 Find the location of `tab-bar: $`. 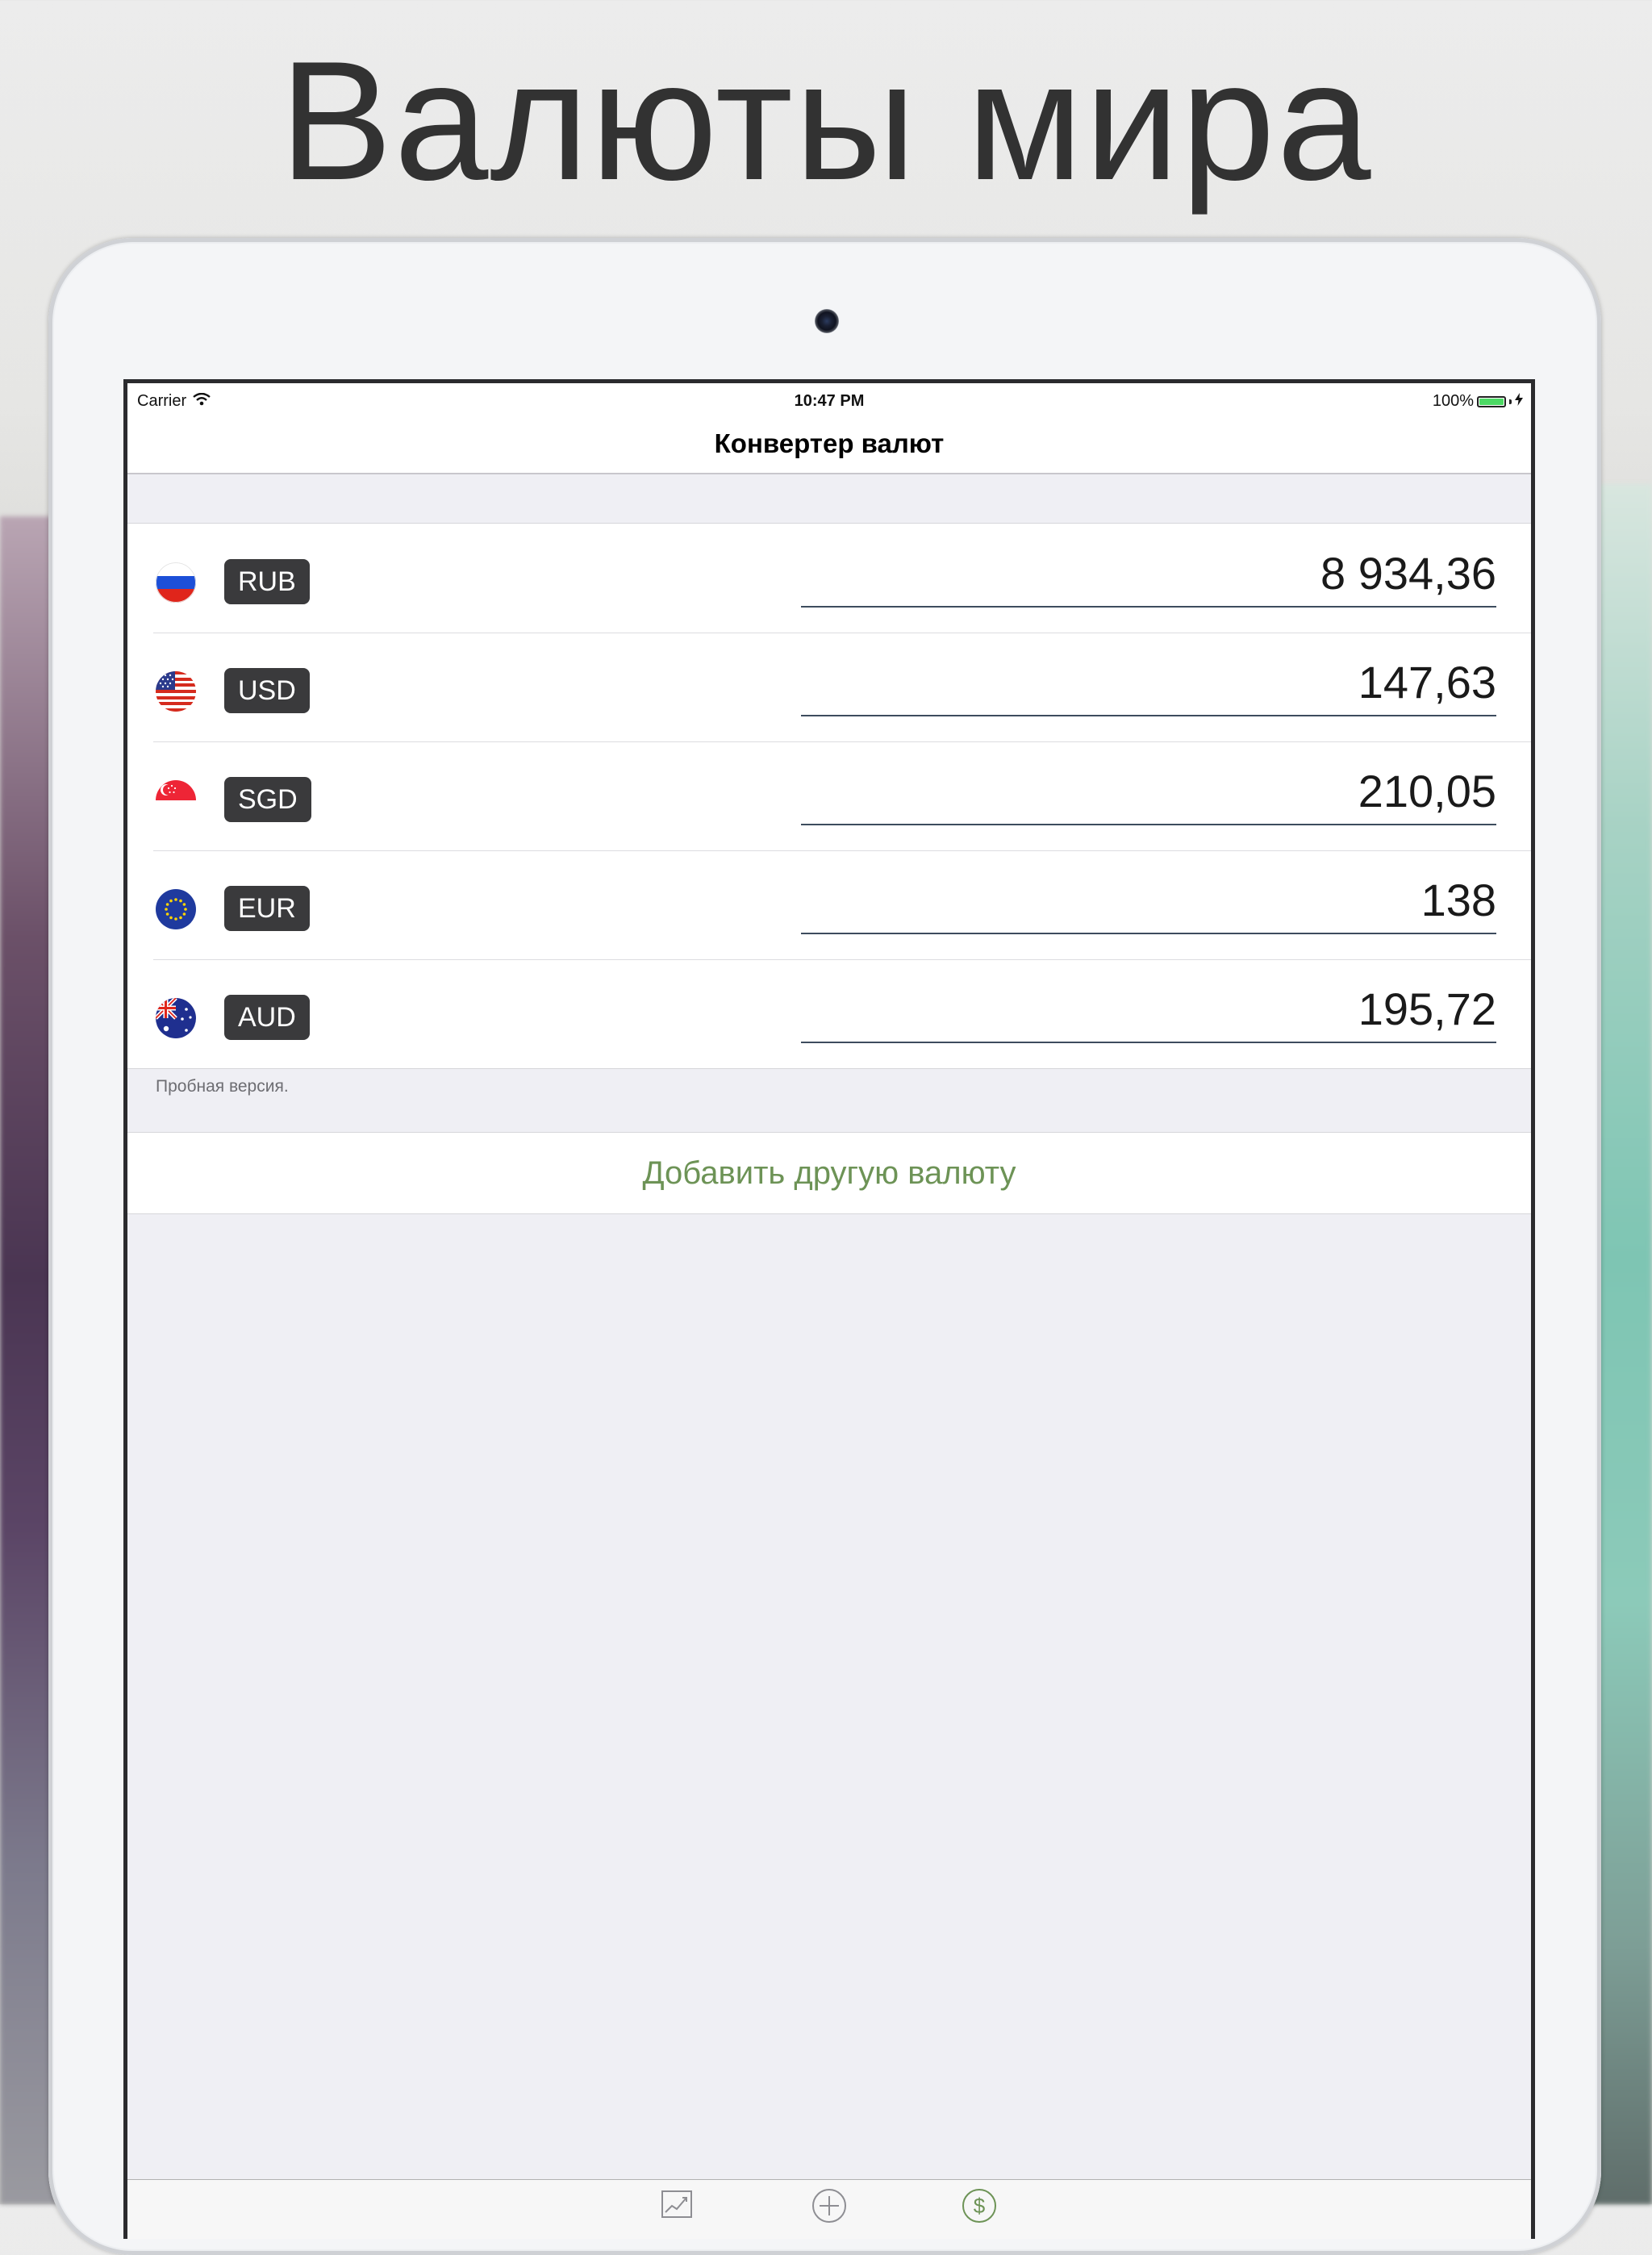

tab-bar: $ is located at coordinates (829, 2209).